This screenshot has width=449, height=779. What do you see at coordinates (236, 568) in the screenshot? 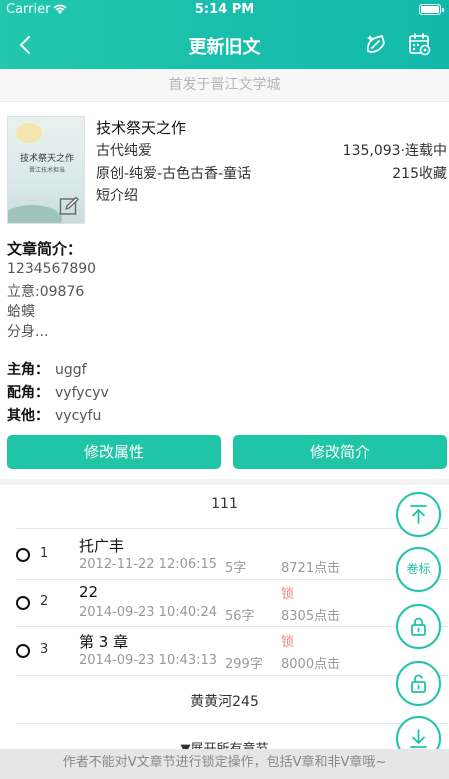
I see `chapter-words: 5字` at bounding box center [236, 568].